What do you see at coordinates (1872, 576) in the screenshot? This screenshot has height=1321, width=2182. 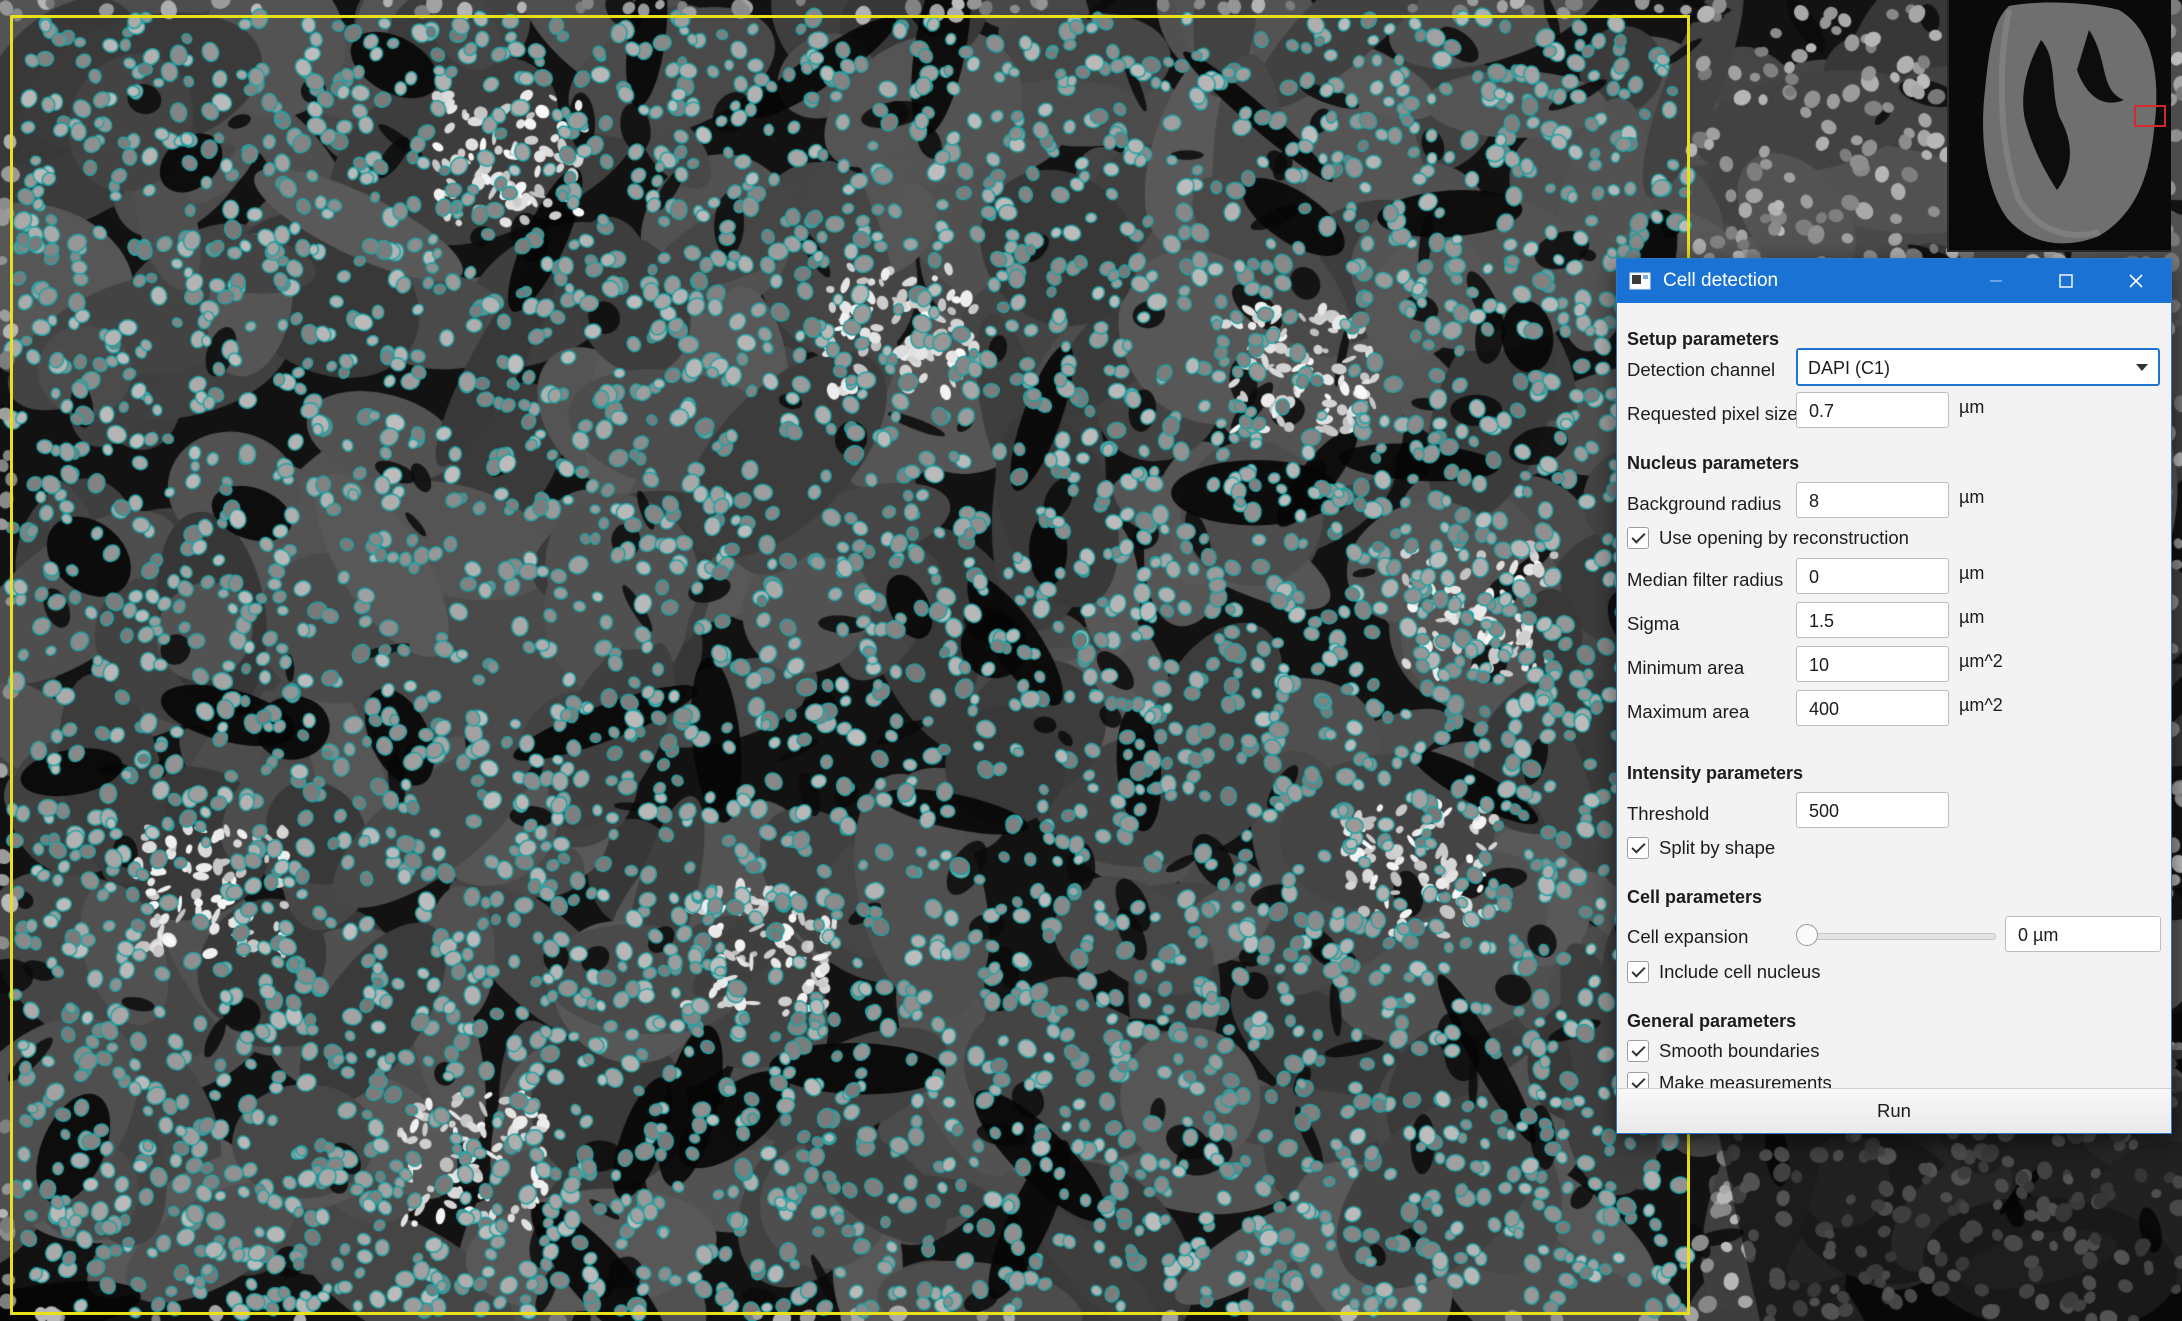 I see `median-filter-field: 0` at bounding box center [1872, 576].